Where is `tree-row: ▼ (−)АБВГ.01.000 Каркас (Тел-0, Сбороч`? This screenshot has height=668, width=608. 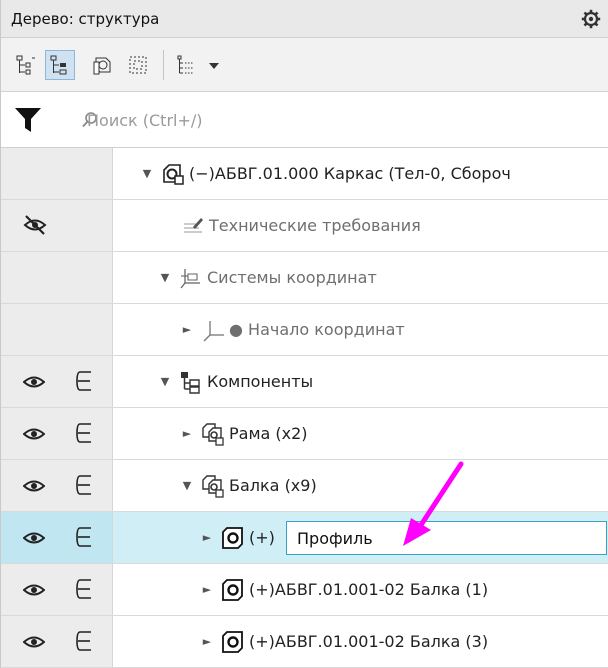
tree-row: ▼ (−)АБВГ.01.000 Каркас (Тел-0, Сбороч is located at coordinates (304, 174).